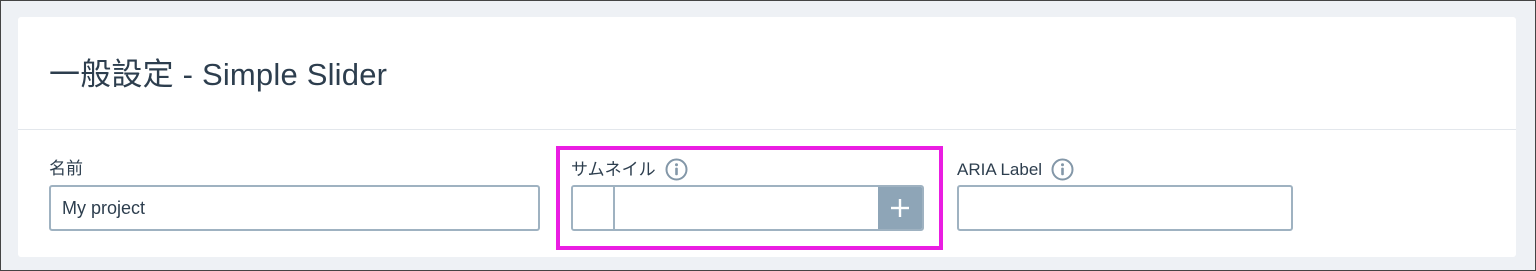  What do you see at coordinates (218, 74) in the screenshot?
I see `page-title: 一般設定 - Simple Slider` at bounding box center [218, 74].